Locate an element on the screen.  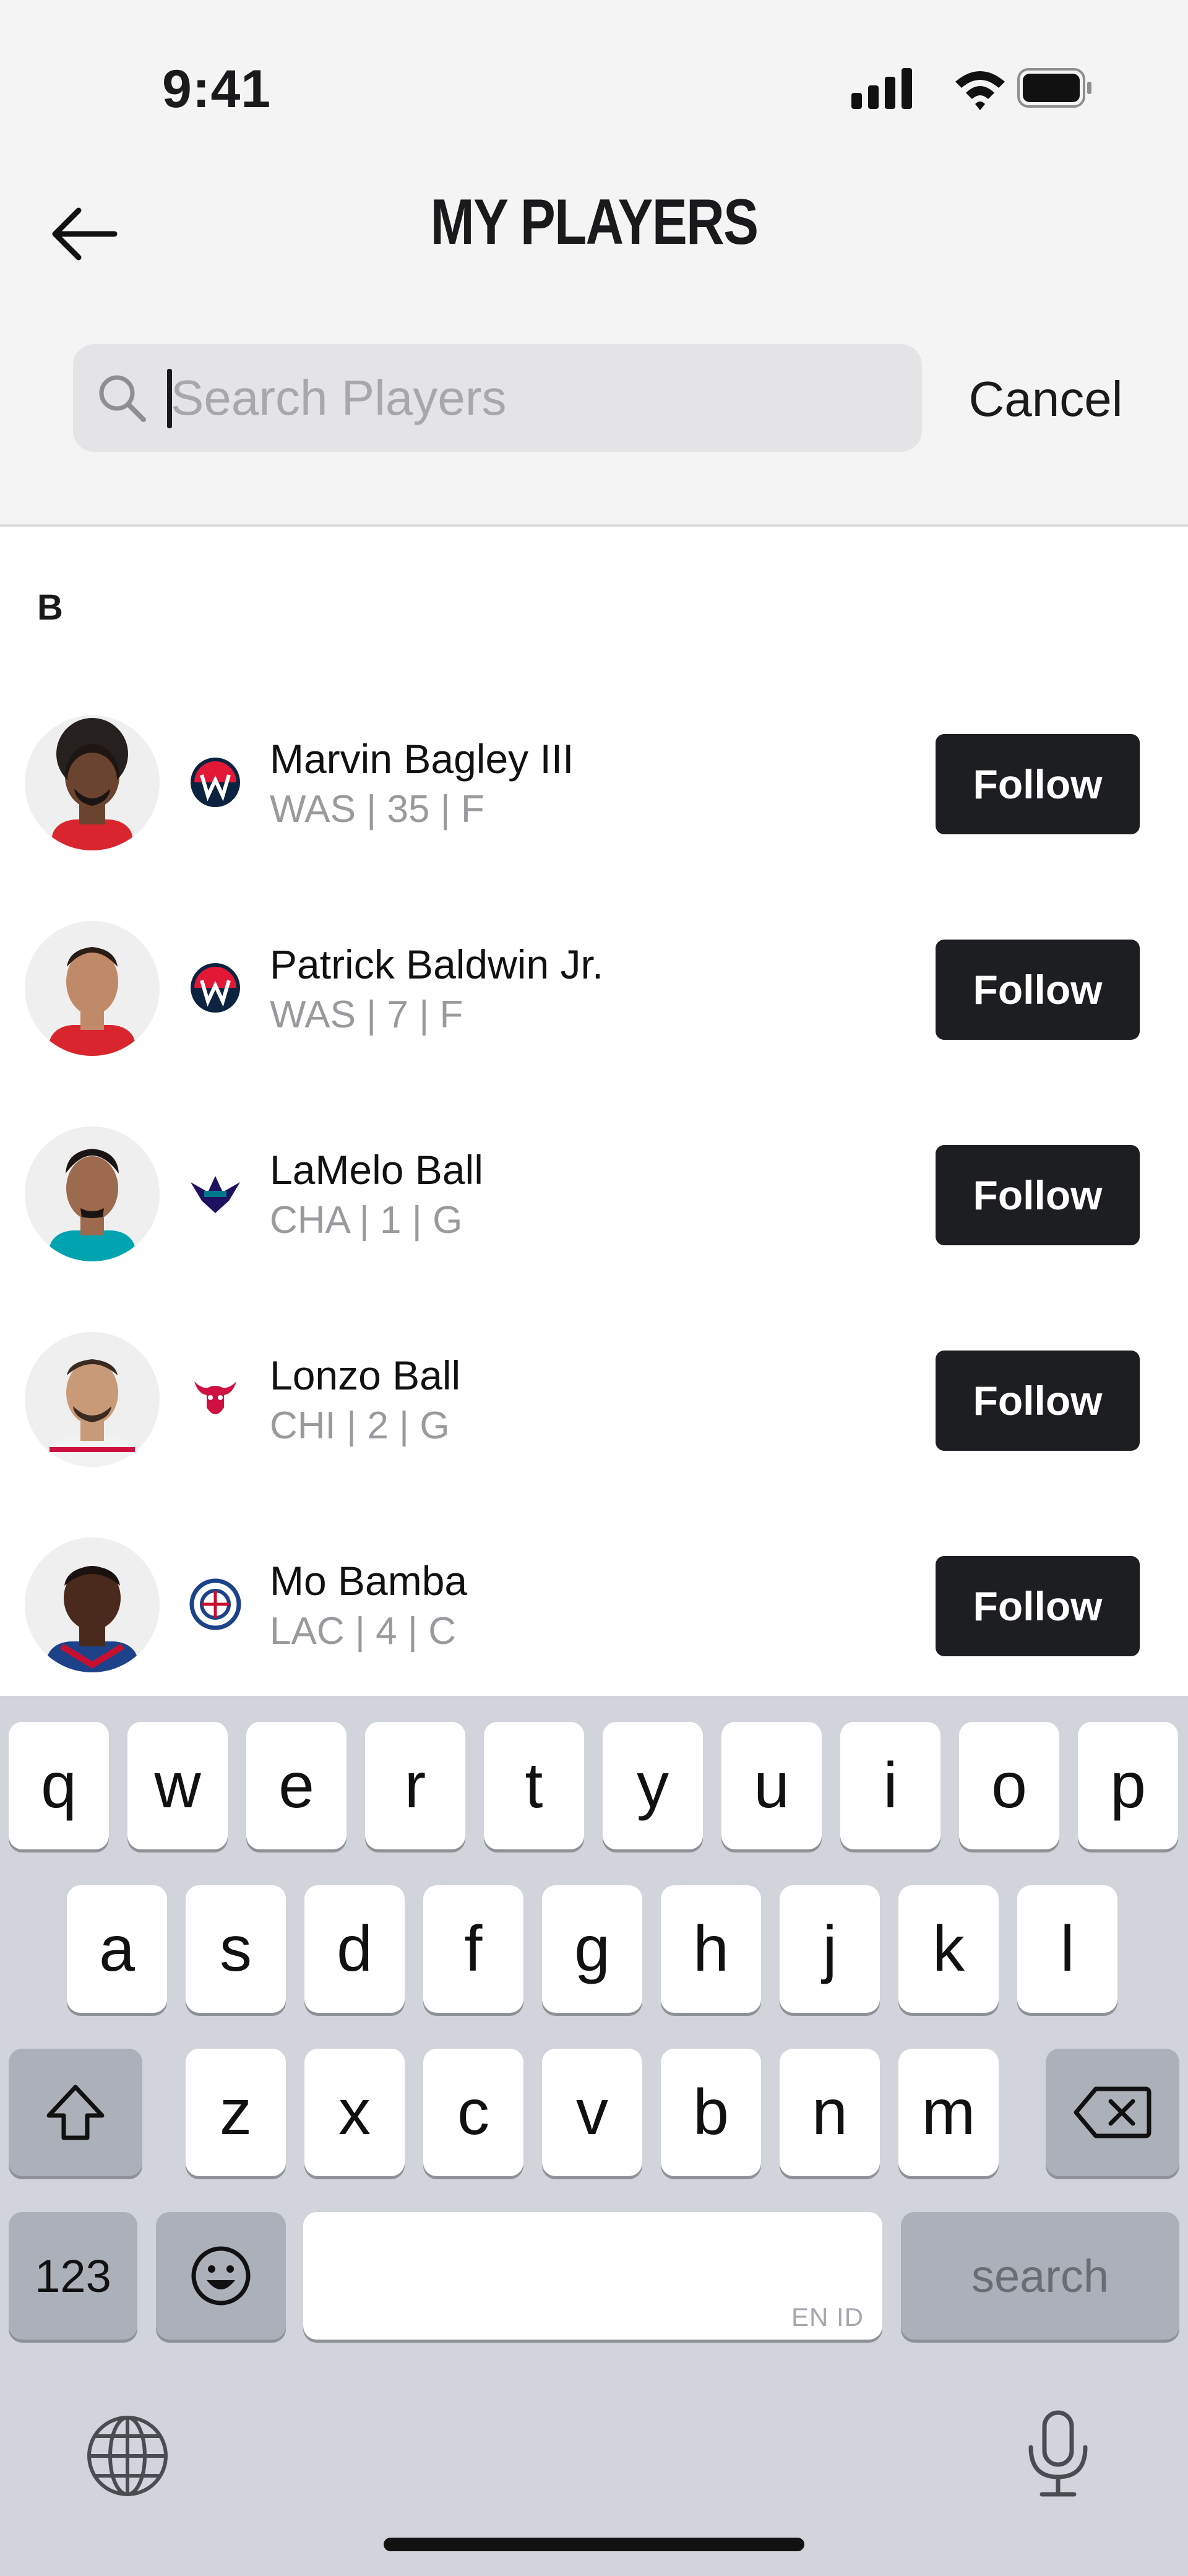
player-name: Lonzo Ball is located at coordinates (365, 1375).